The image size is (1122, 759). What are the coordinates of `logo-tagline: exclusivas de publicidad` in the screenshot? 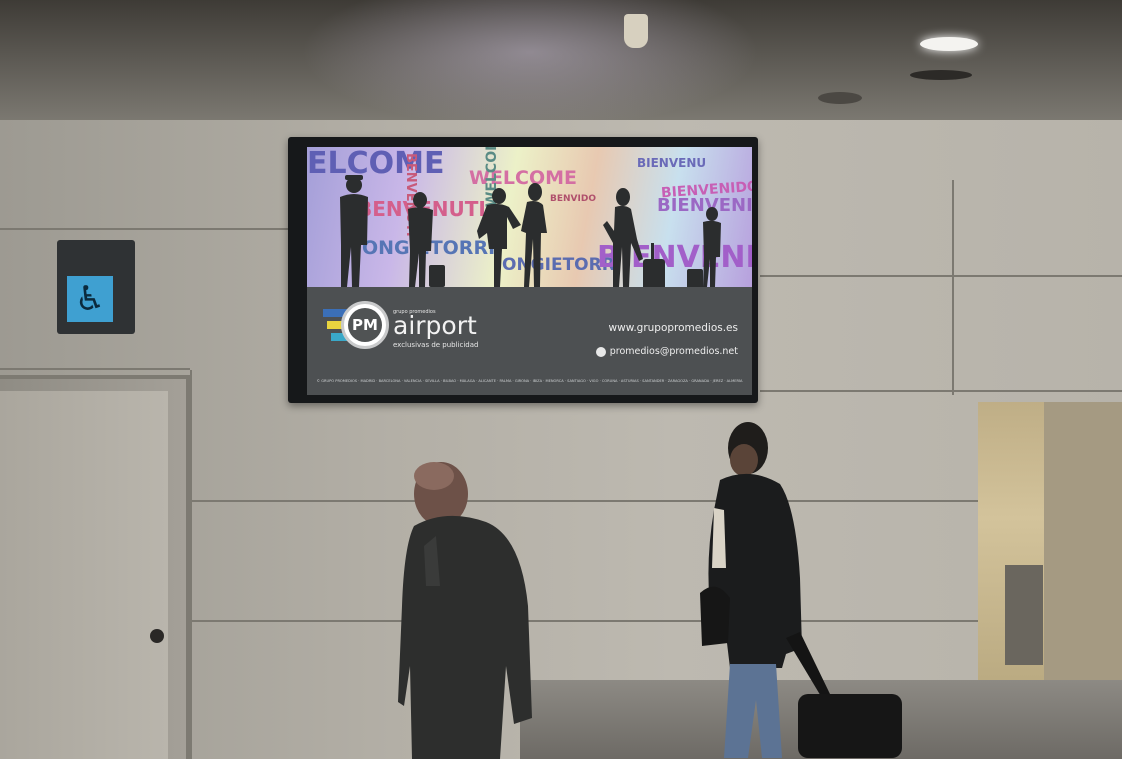 It's located at (436, 345).